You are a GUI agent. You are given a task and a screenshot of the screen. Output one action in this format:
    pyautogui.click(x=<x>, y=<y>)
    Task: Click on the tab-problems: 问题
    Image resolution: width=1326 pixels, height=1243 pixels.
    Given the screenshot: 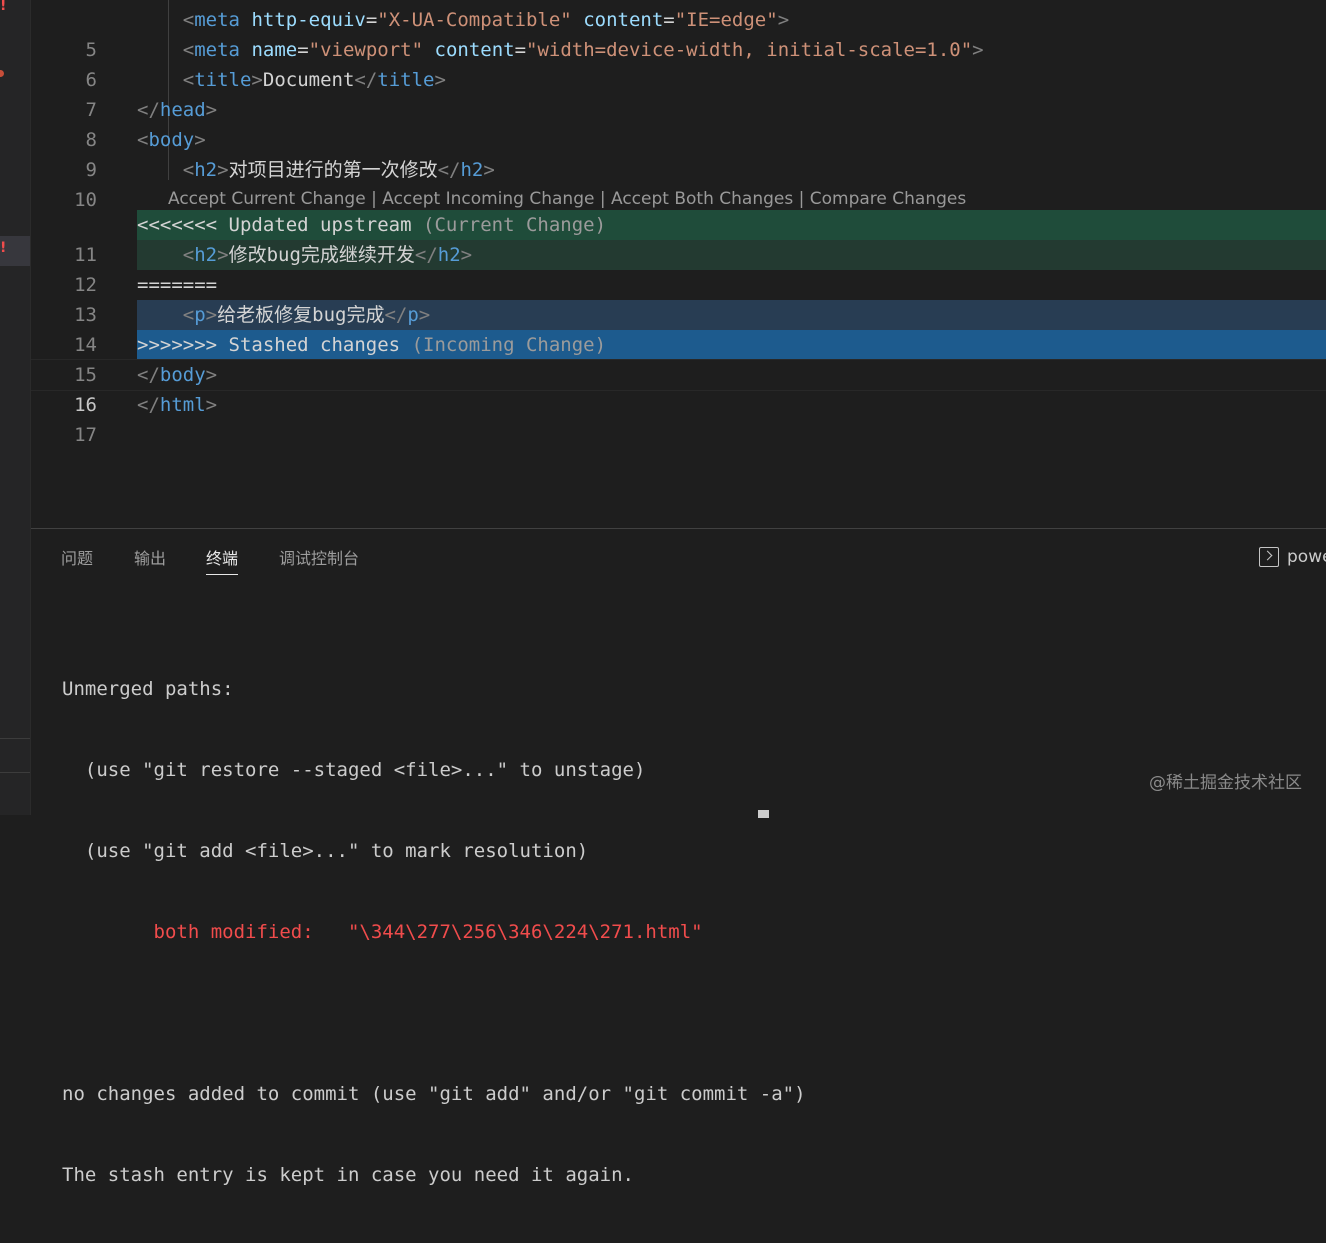 What is the action you would take?
    pyautogui.click(x=77, y=559)
    